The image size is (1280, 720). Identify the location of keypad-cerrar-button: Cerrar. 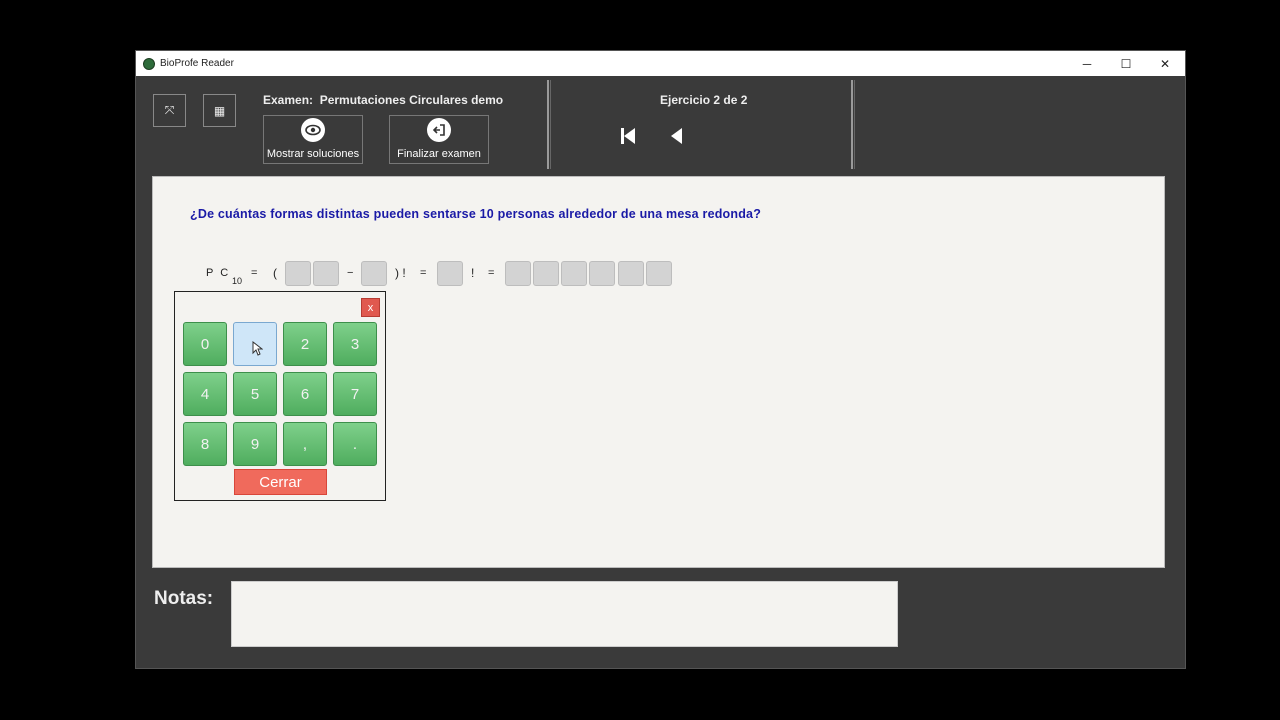
(280, 482).